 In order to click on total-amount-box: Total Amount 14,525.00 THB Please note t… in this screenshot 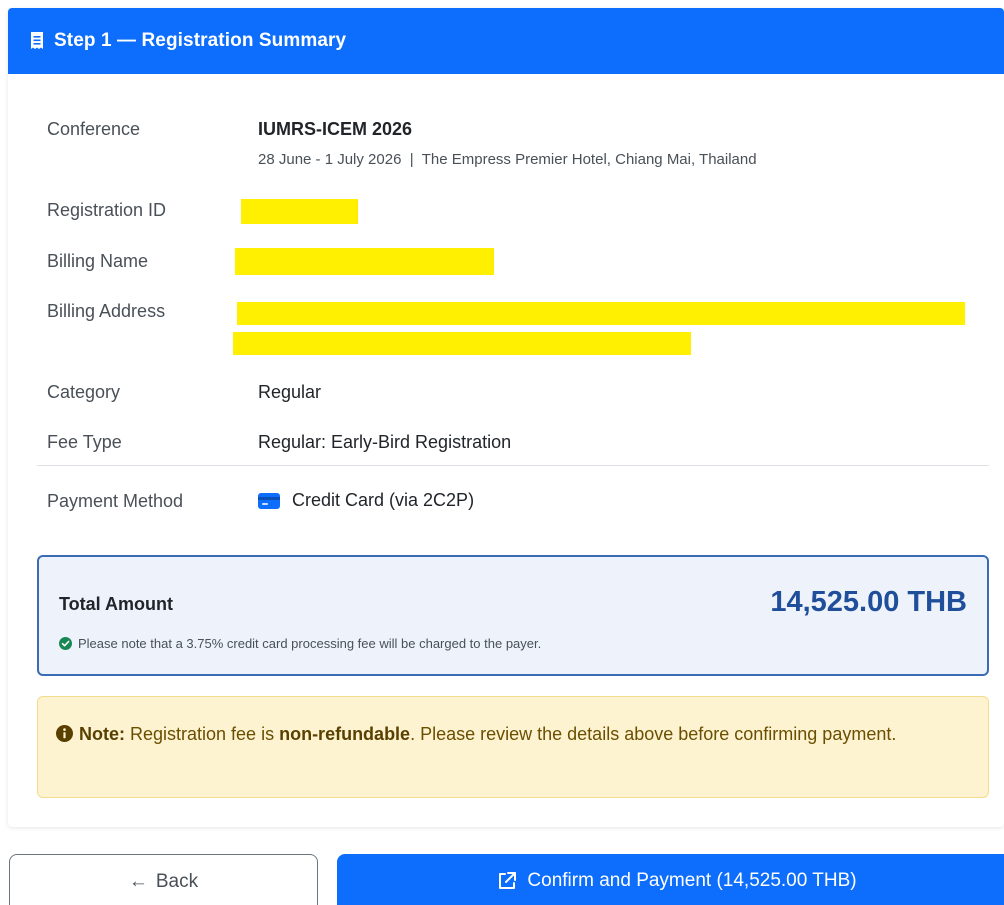, I will do `click(513, 615)`.